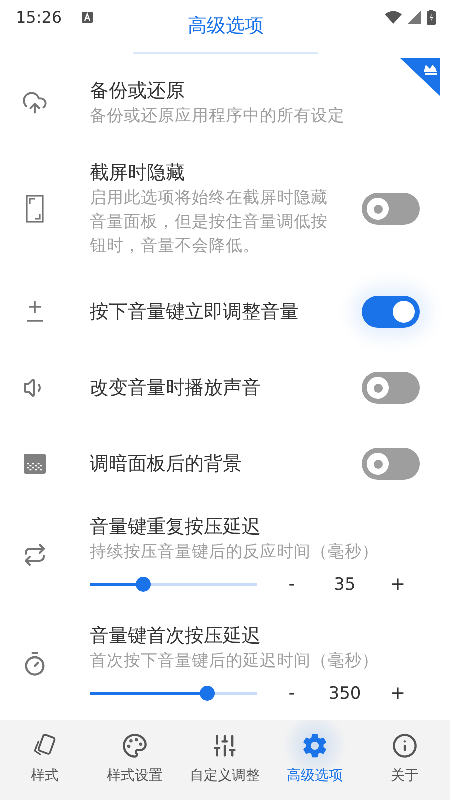  What do you see at coordinates (405, 746) in the screenshot?
I see `info-icon` at bounding box center [405, 746].